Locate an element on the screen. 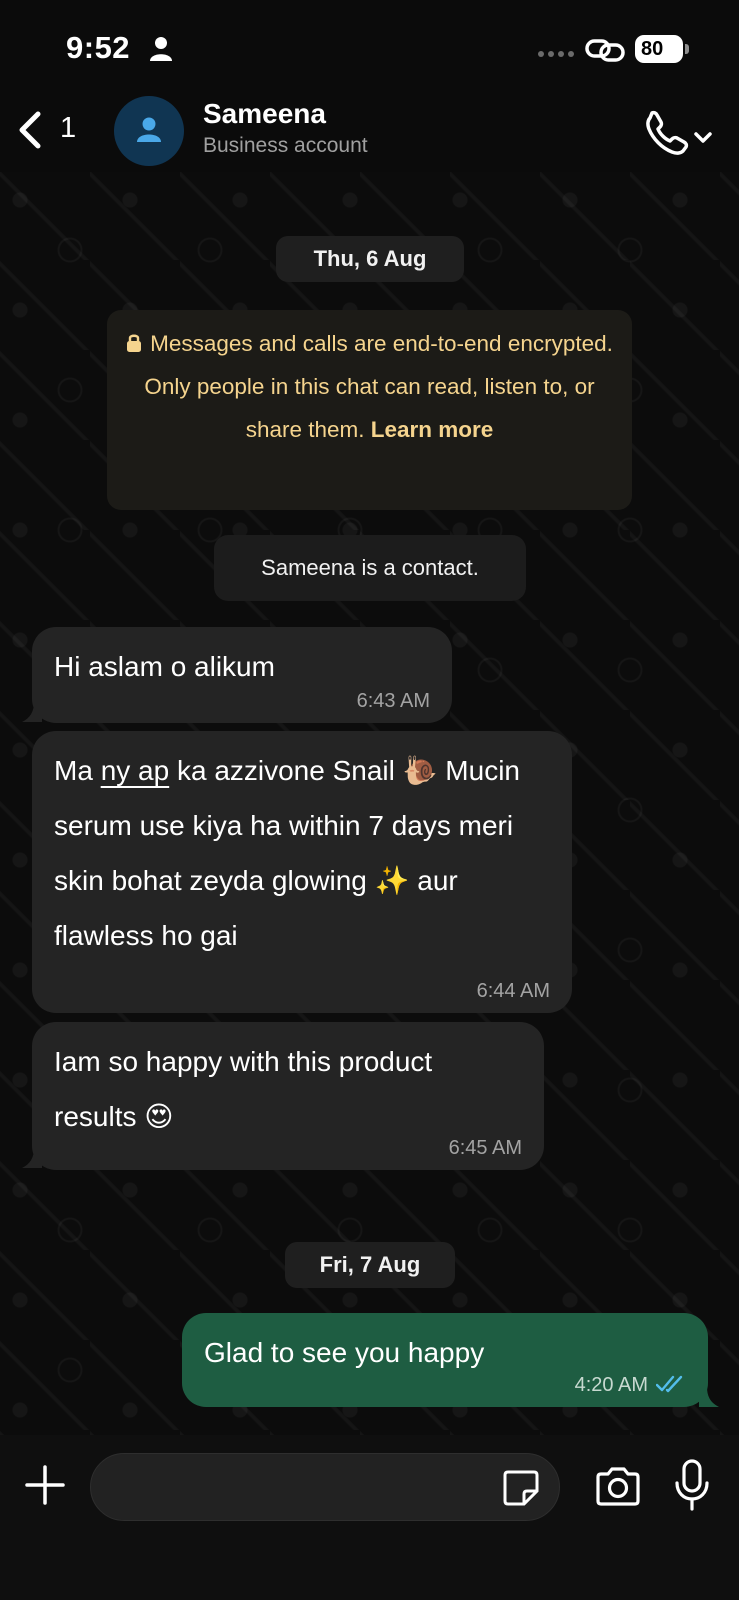  message-bubble-incoming: Hi aslam o alikum 6:43 AM is located at coordinates (242, 675).